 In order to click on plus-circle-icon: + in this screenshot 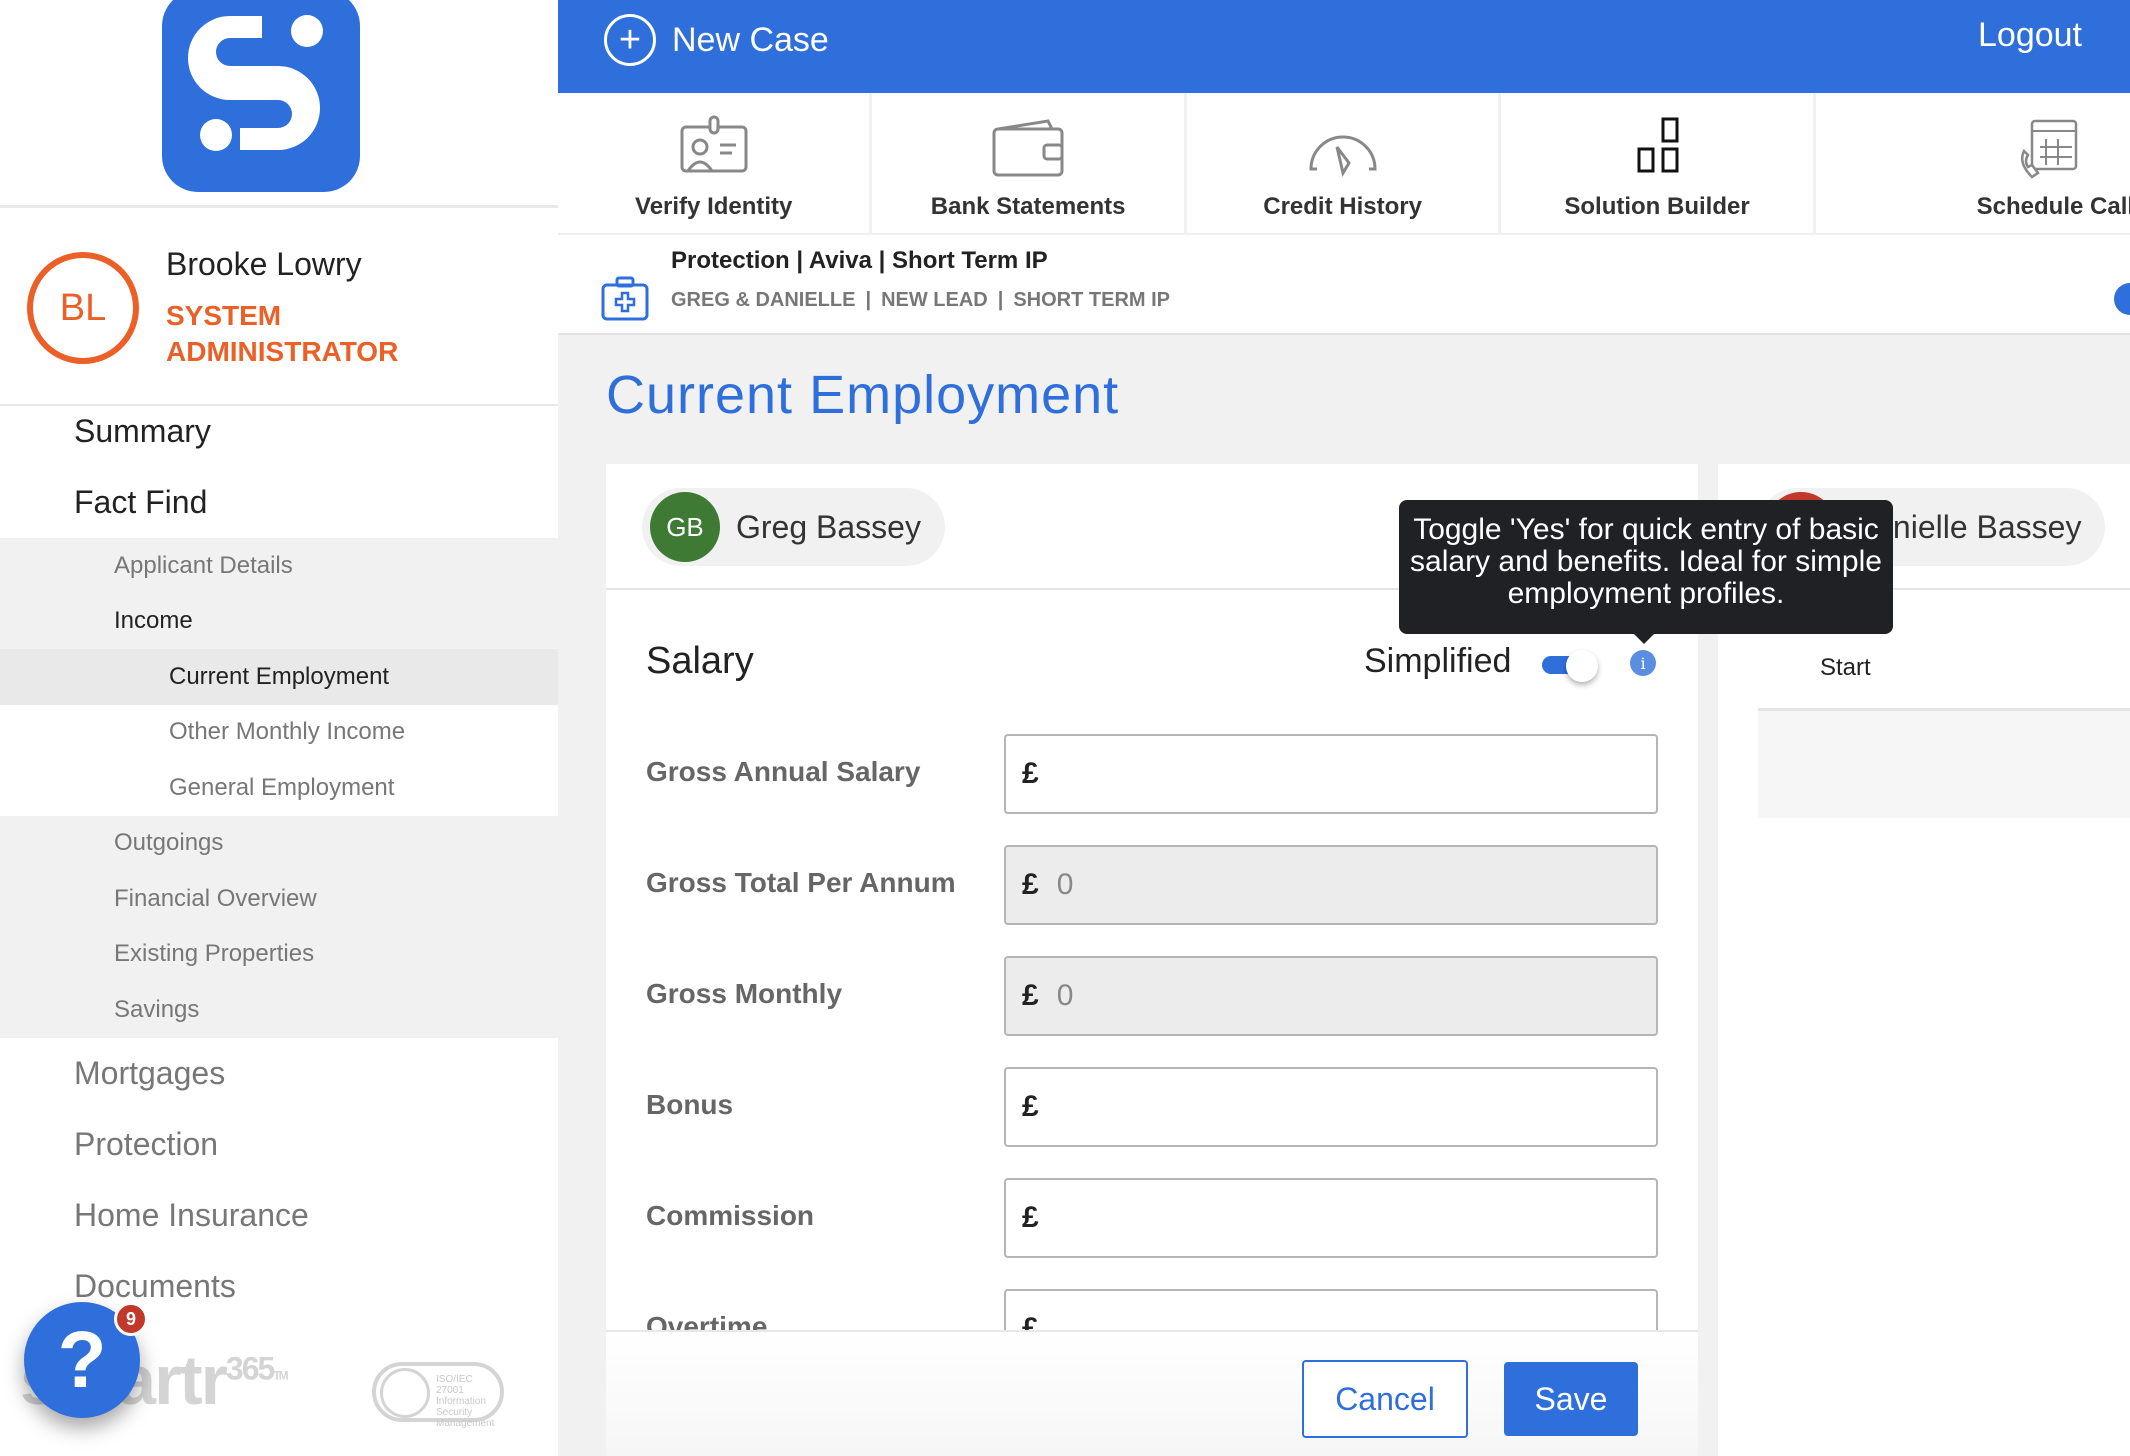, I will do `click(630, 40)`.